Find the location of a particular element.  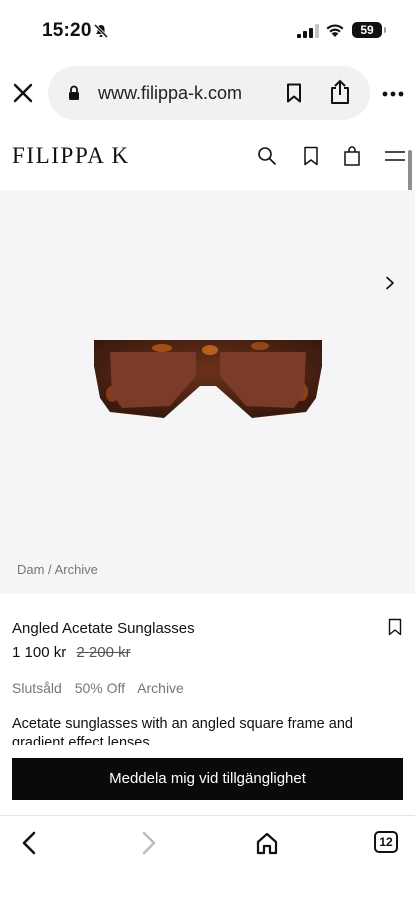

price-row: 1 100 kr 2 200 kr is located at coordinates (71, 652).